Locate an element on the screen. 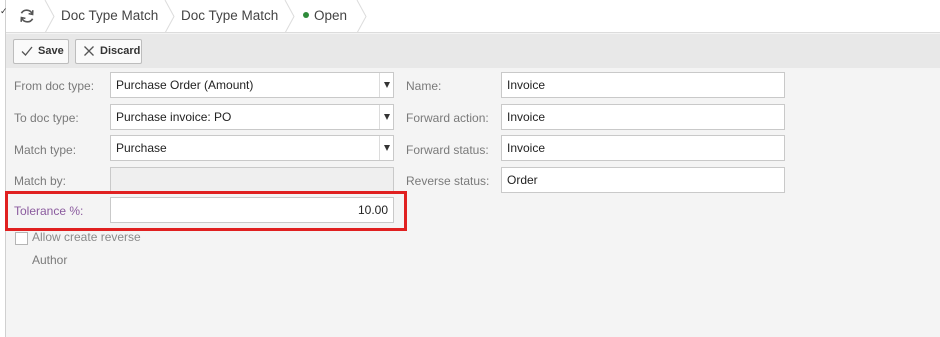 Image resolution: width=940 pixels, height=337 pixels. match-type-value: Purchase is located at coordinates (141, 148).